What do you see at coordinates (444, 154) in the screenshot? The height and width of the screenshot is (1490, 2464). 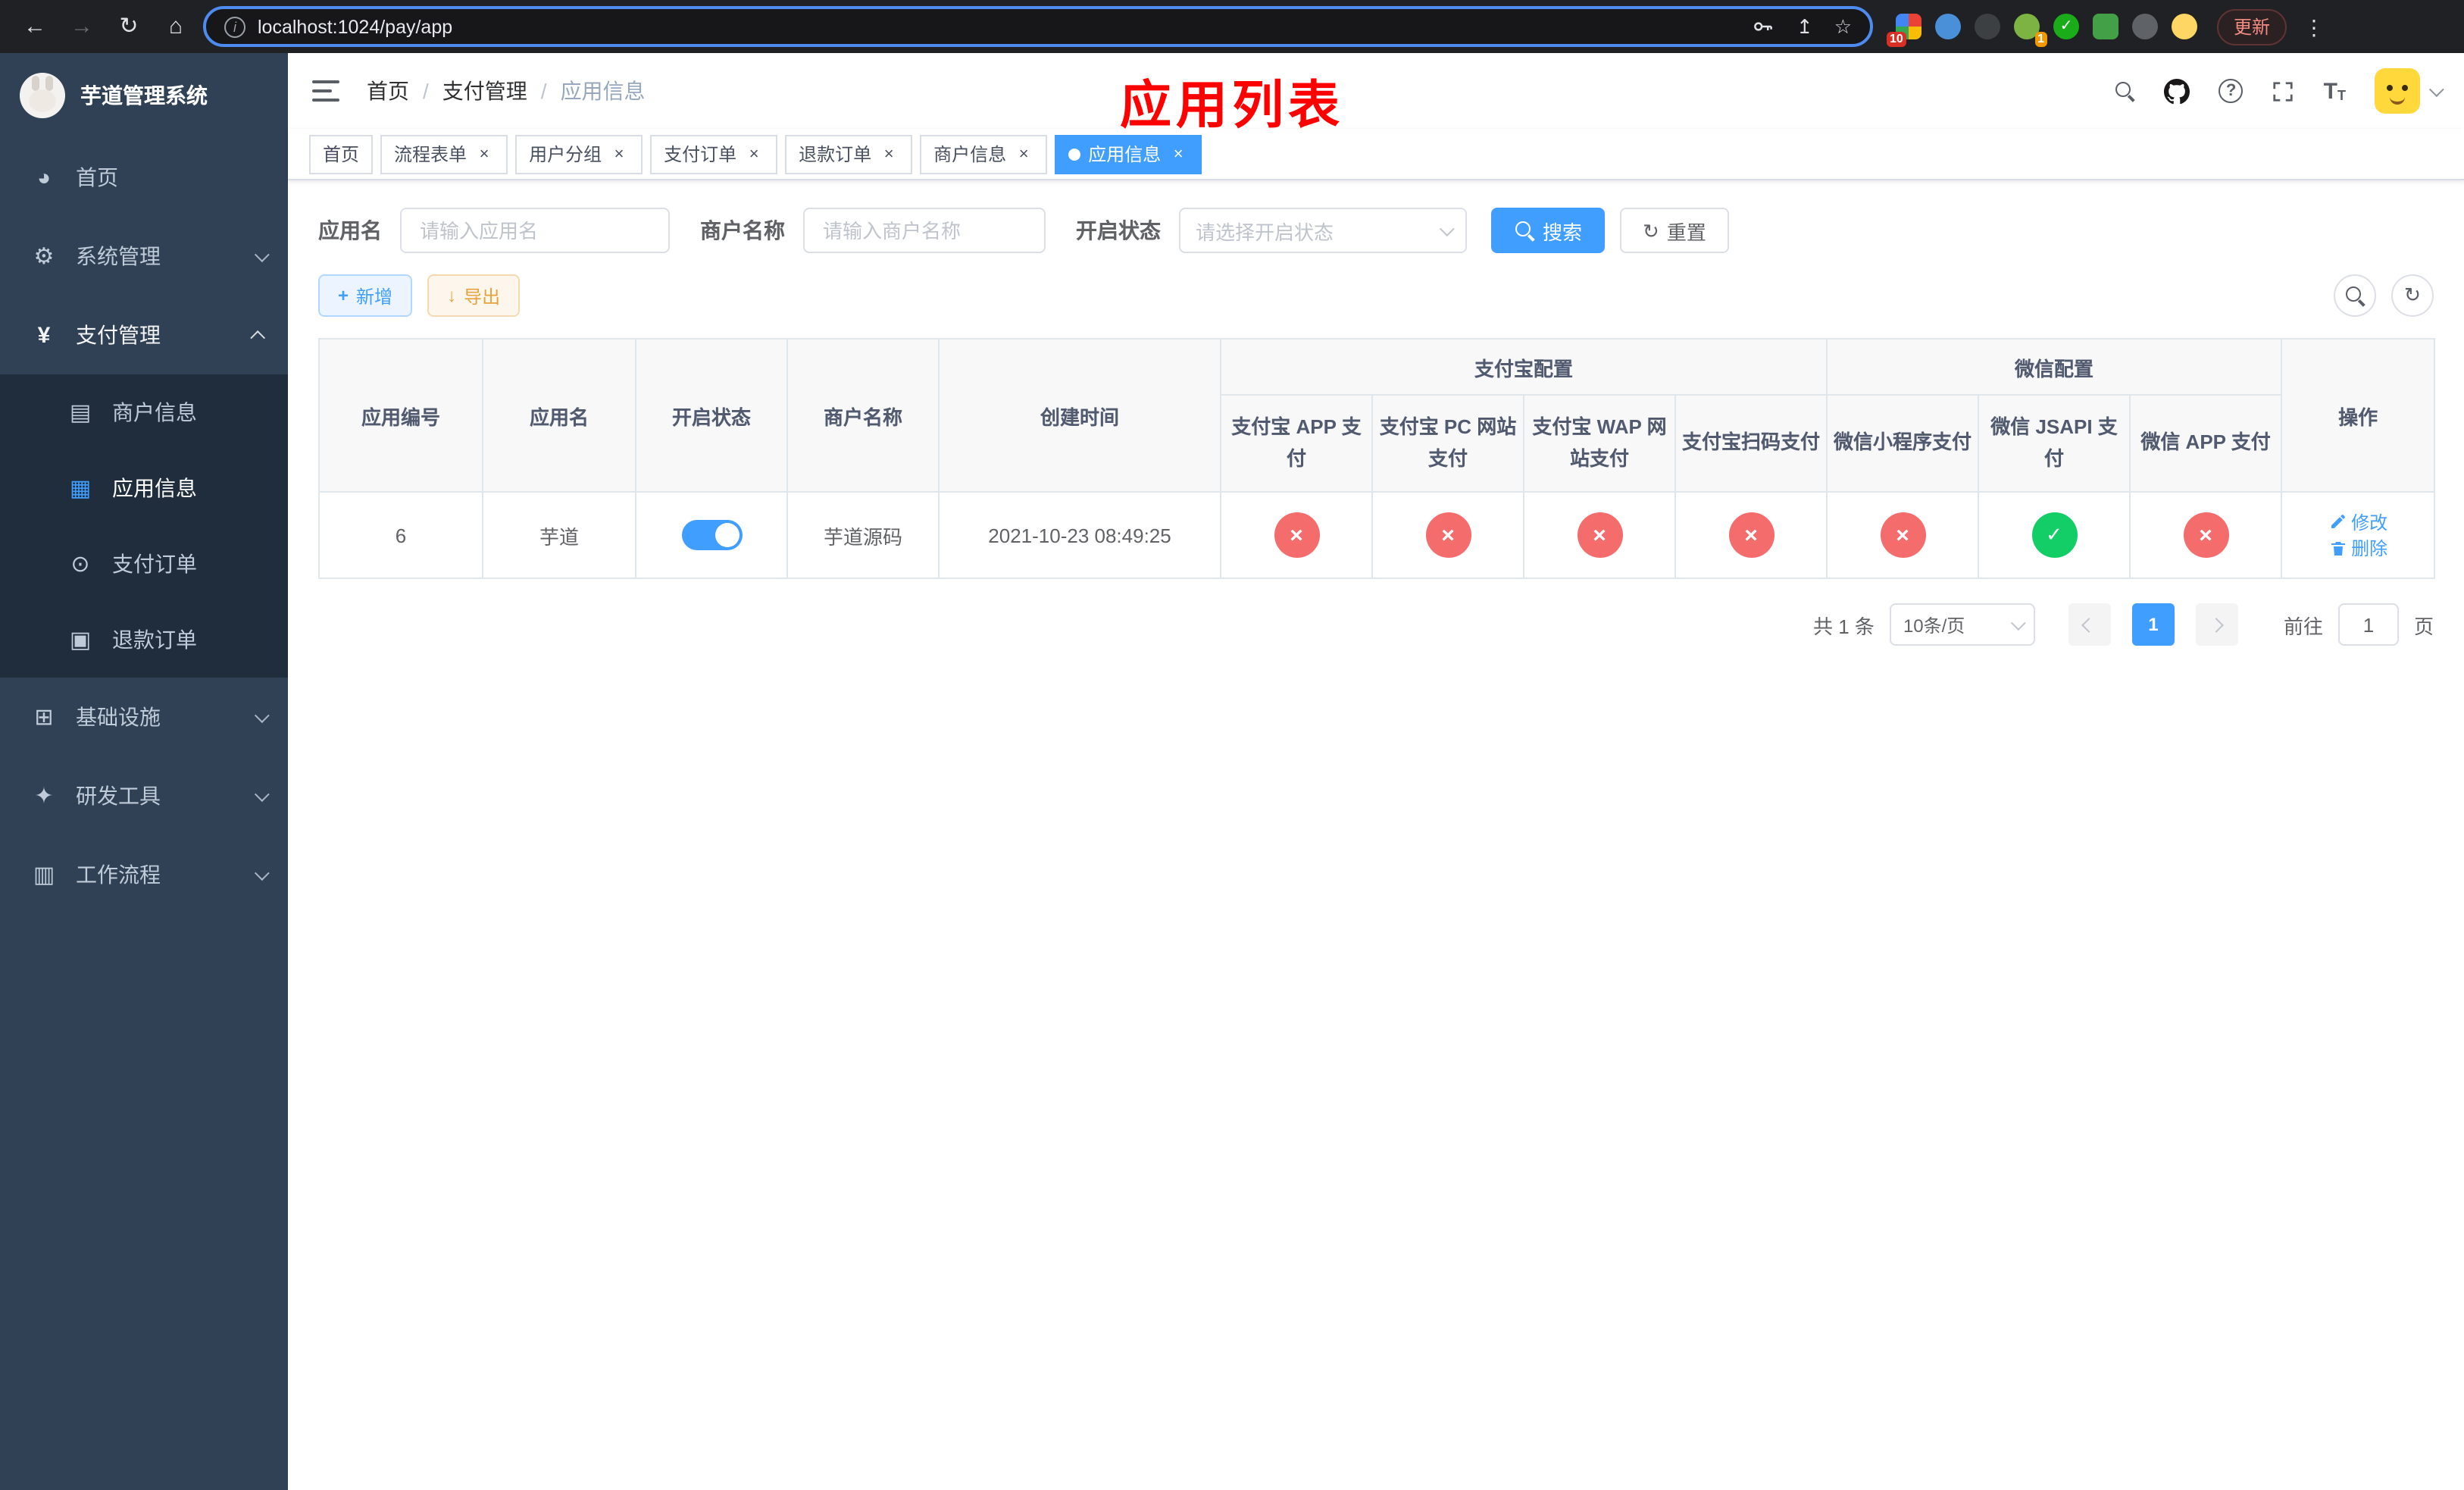 I see `tab-process-form: 流程表单` at bounding box center [444, 154].